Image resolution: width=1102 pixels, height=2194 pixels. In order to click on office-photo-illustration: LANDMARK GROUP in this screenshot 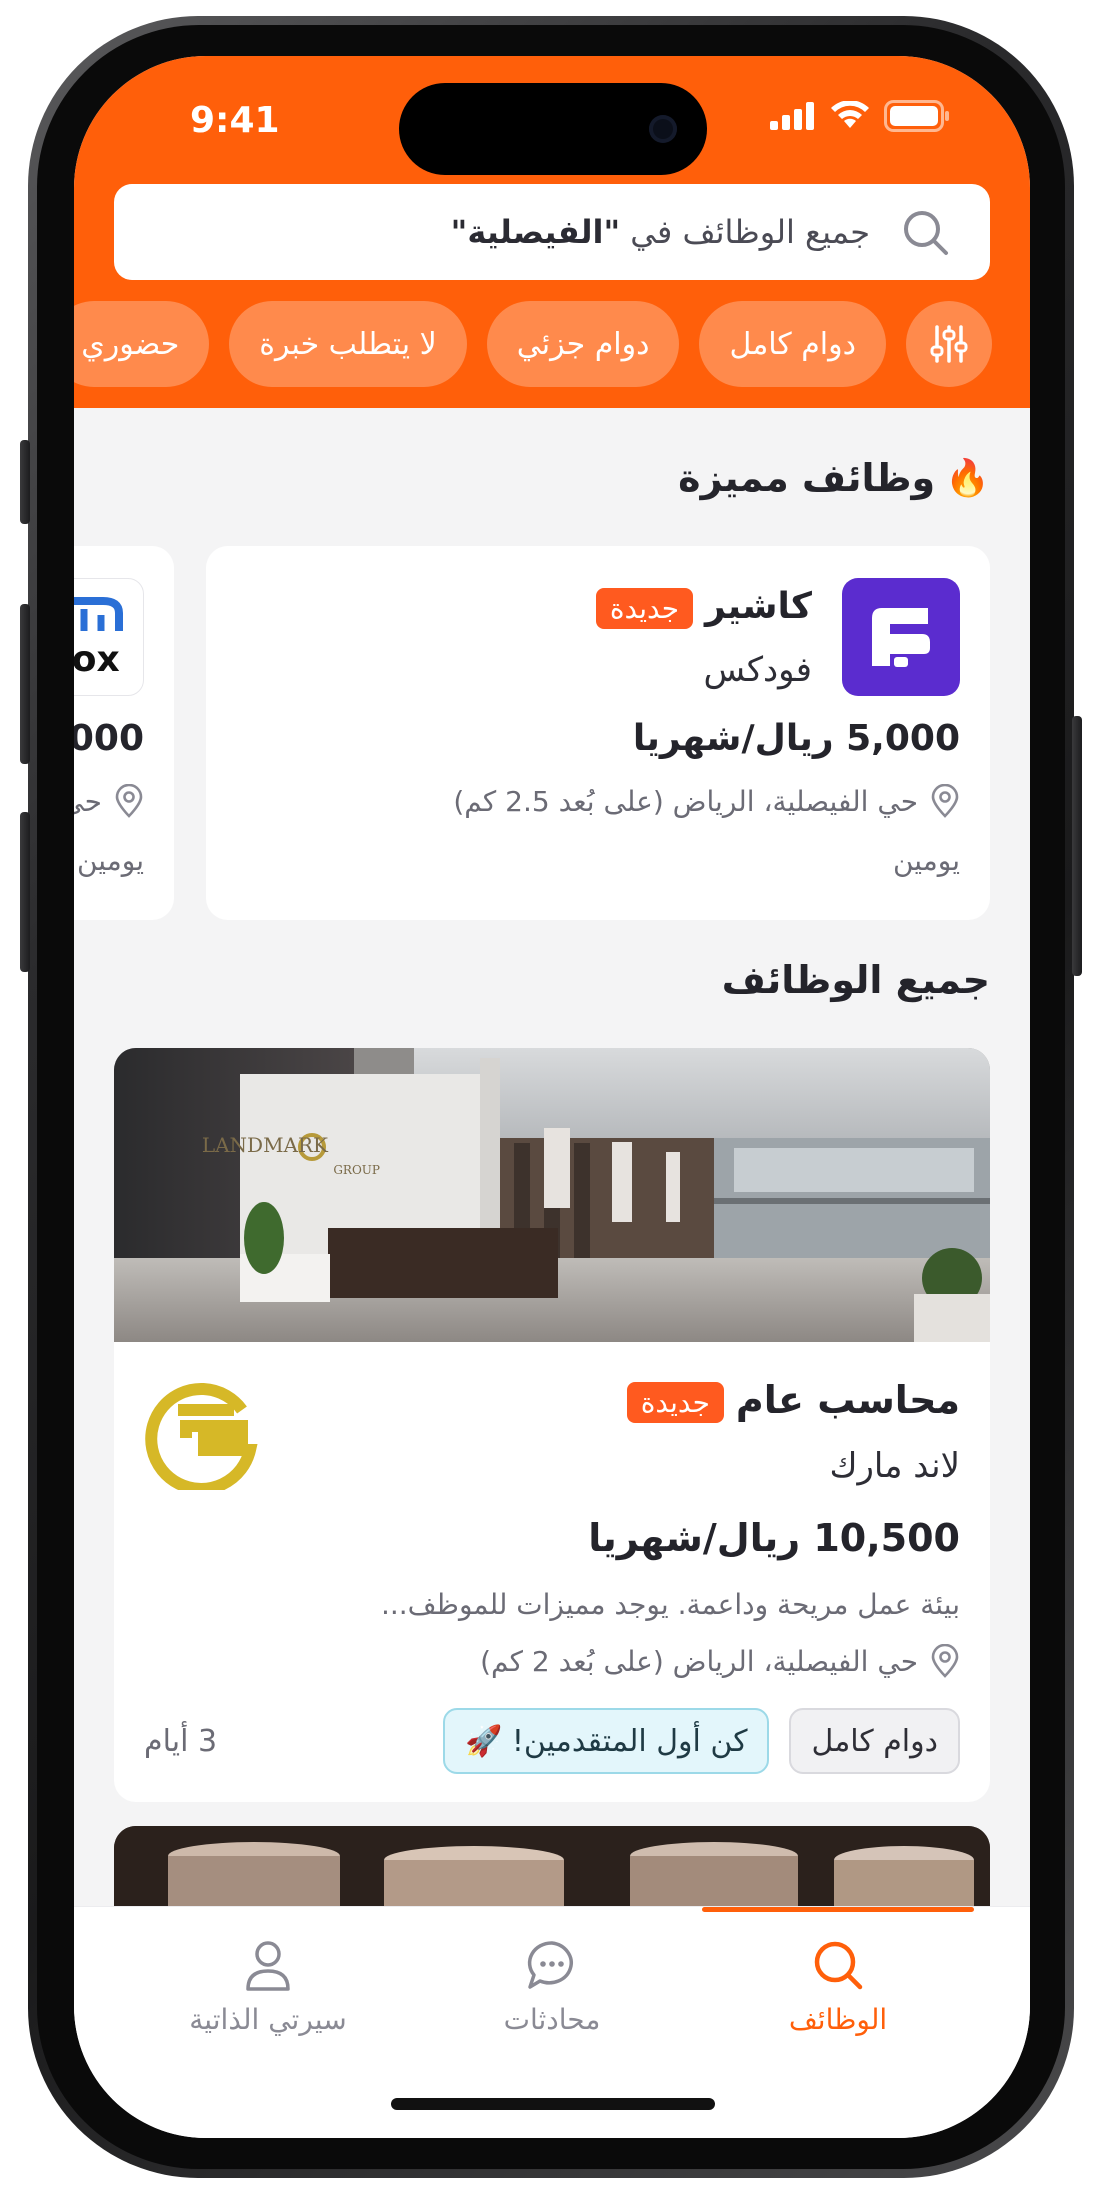, I will do `click(552, 1195)`.